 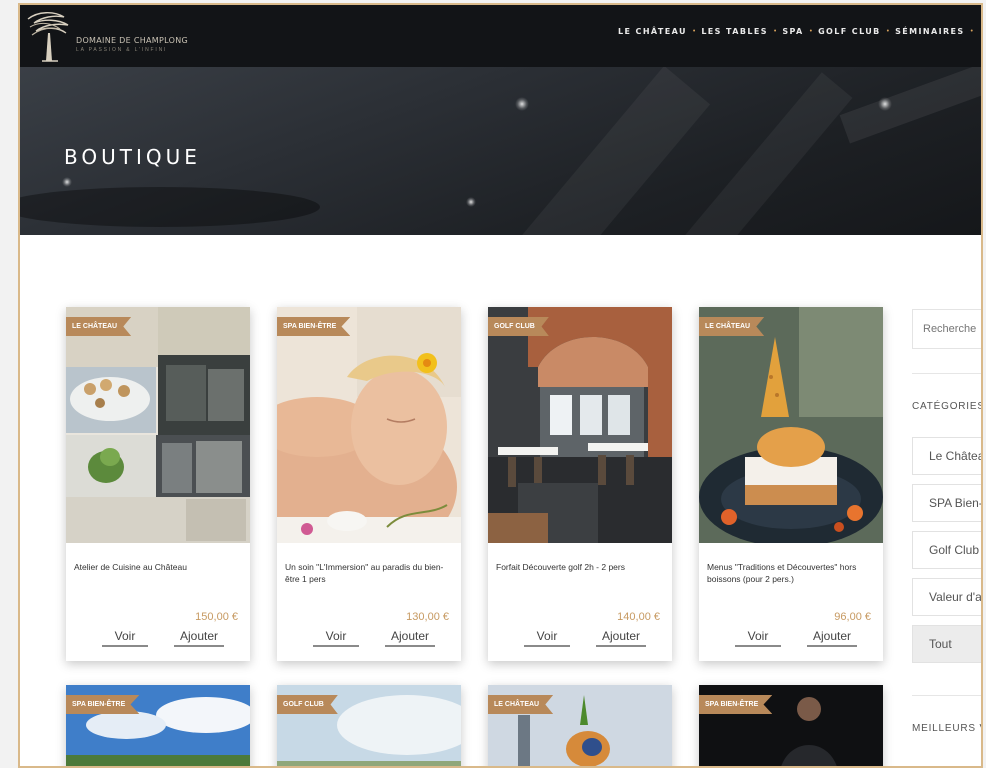 I want to click on category-le-chateau: Le Château, so click(x=946, y=456).